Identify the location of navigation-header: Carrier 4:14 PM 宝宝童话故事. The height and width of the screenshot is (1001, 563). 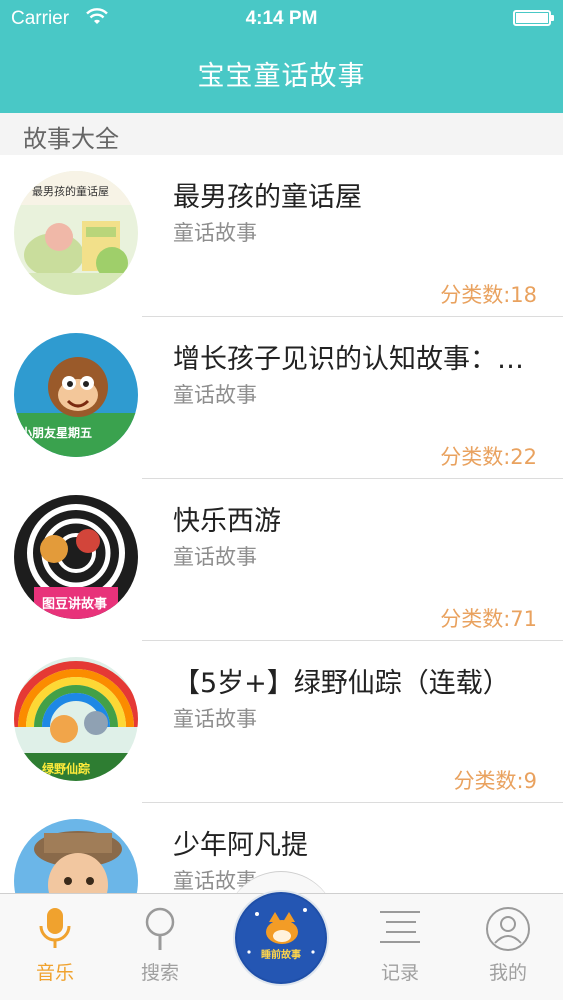
(281, 56).